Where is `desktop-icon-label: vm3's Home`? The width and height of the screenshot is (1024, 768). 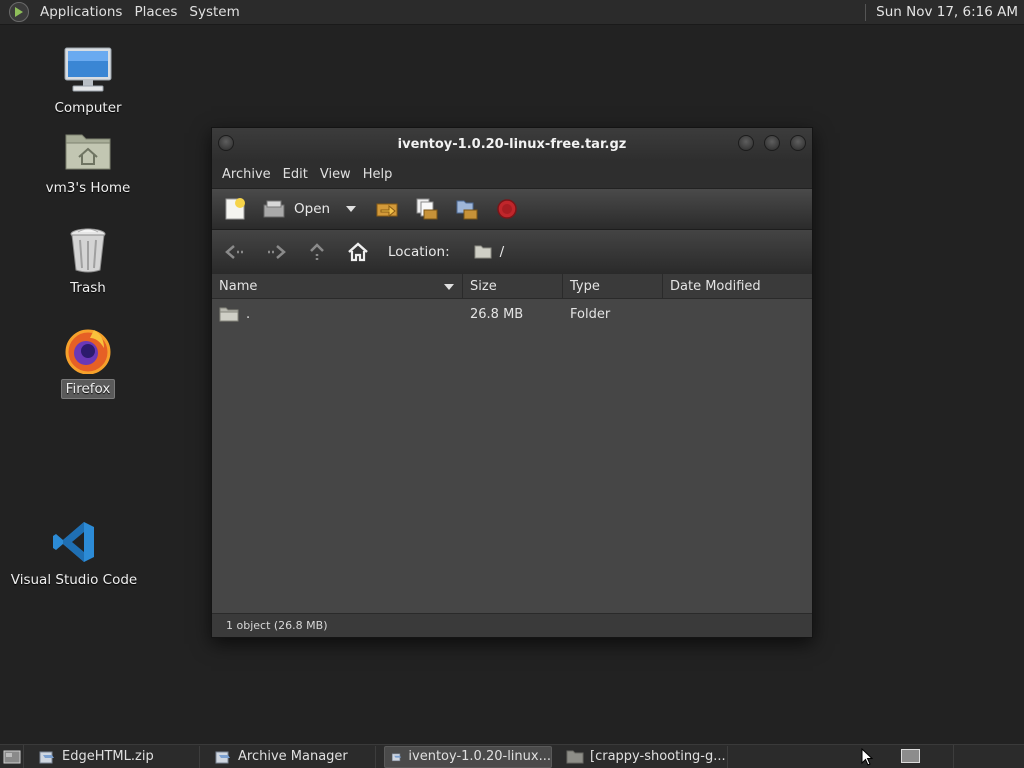 desktop-icon-label: vm3's Home is located at coordinates (88, 188).